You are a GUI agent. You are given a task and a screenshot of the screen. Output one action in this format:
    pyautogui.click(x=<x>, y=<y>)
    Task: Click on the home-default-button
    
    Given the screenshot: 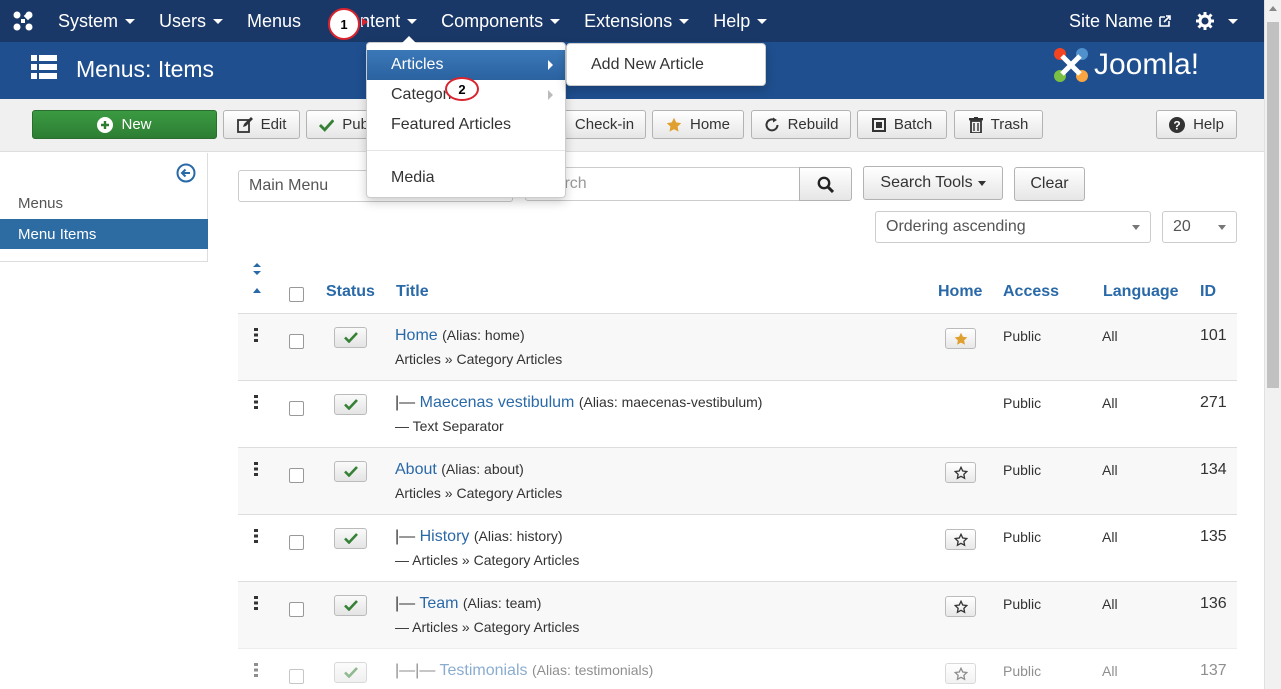 What is the action you would take?
    pyautogui.click(x=960, y=338)
    